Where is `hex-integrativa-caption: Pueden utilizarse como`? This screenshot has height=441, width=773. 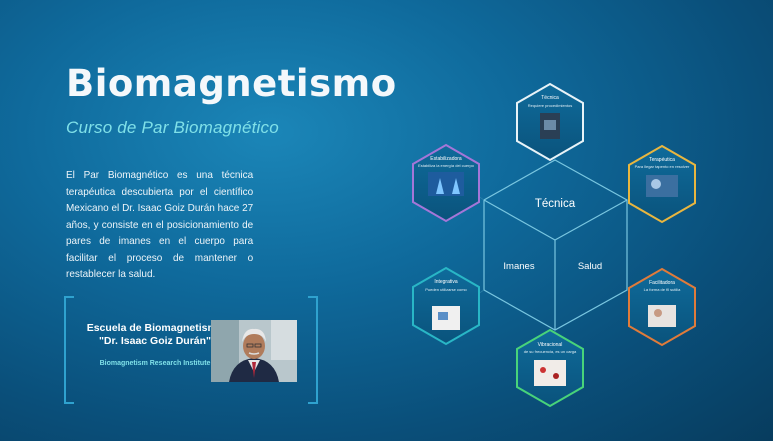
hex-integrativa-caption: Pueden utilizarse como is located at coordinates (446, 289).